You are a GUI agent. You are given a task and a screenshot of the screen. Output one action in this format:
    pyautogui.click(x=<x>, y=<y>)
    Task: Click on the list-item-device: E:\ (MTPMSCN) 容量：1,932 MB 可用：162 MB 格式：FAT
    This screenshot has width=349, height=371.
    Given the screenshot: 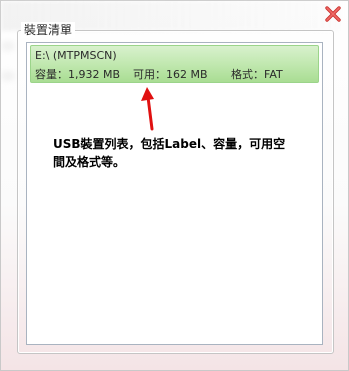 What is the action you would take?
    pyautogui.click(x=174, y=64)
    